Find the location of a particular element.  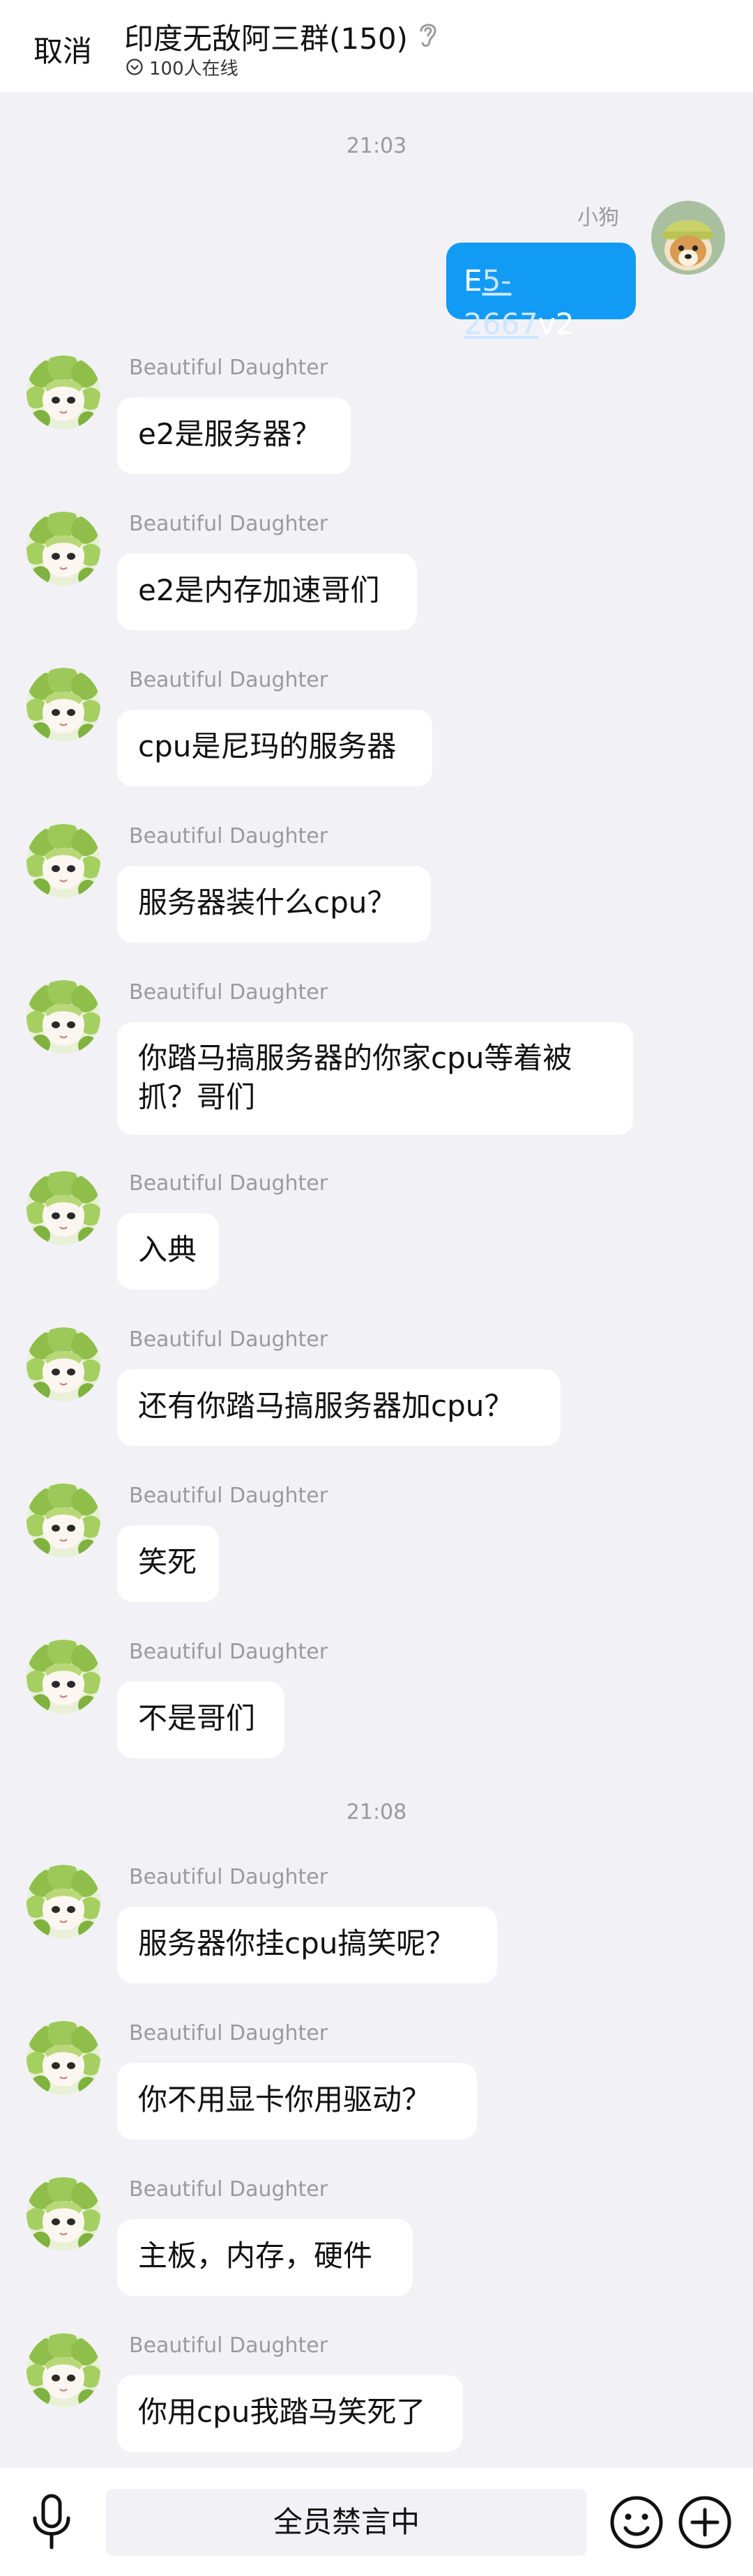

message-text: 还有你踏马搞服务器加cpu？ is located at coordinates (326, 1406).